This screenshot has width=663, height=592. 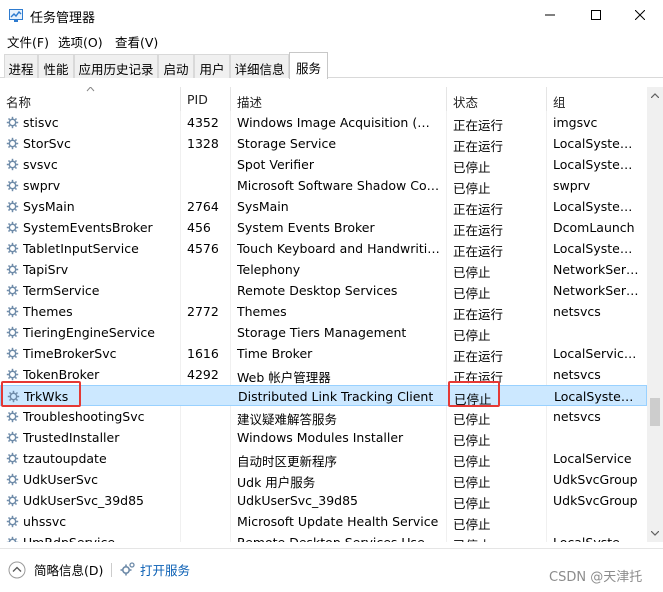 What do you see at coordinates (47, 143) in the screenshot?
I see `service-name: StorSvc` at bounding box center [47, 143].